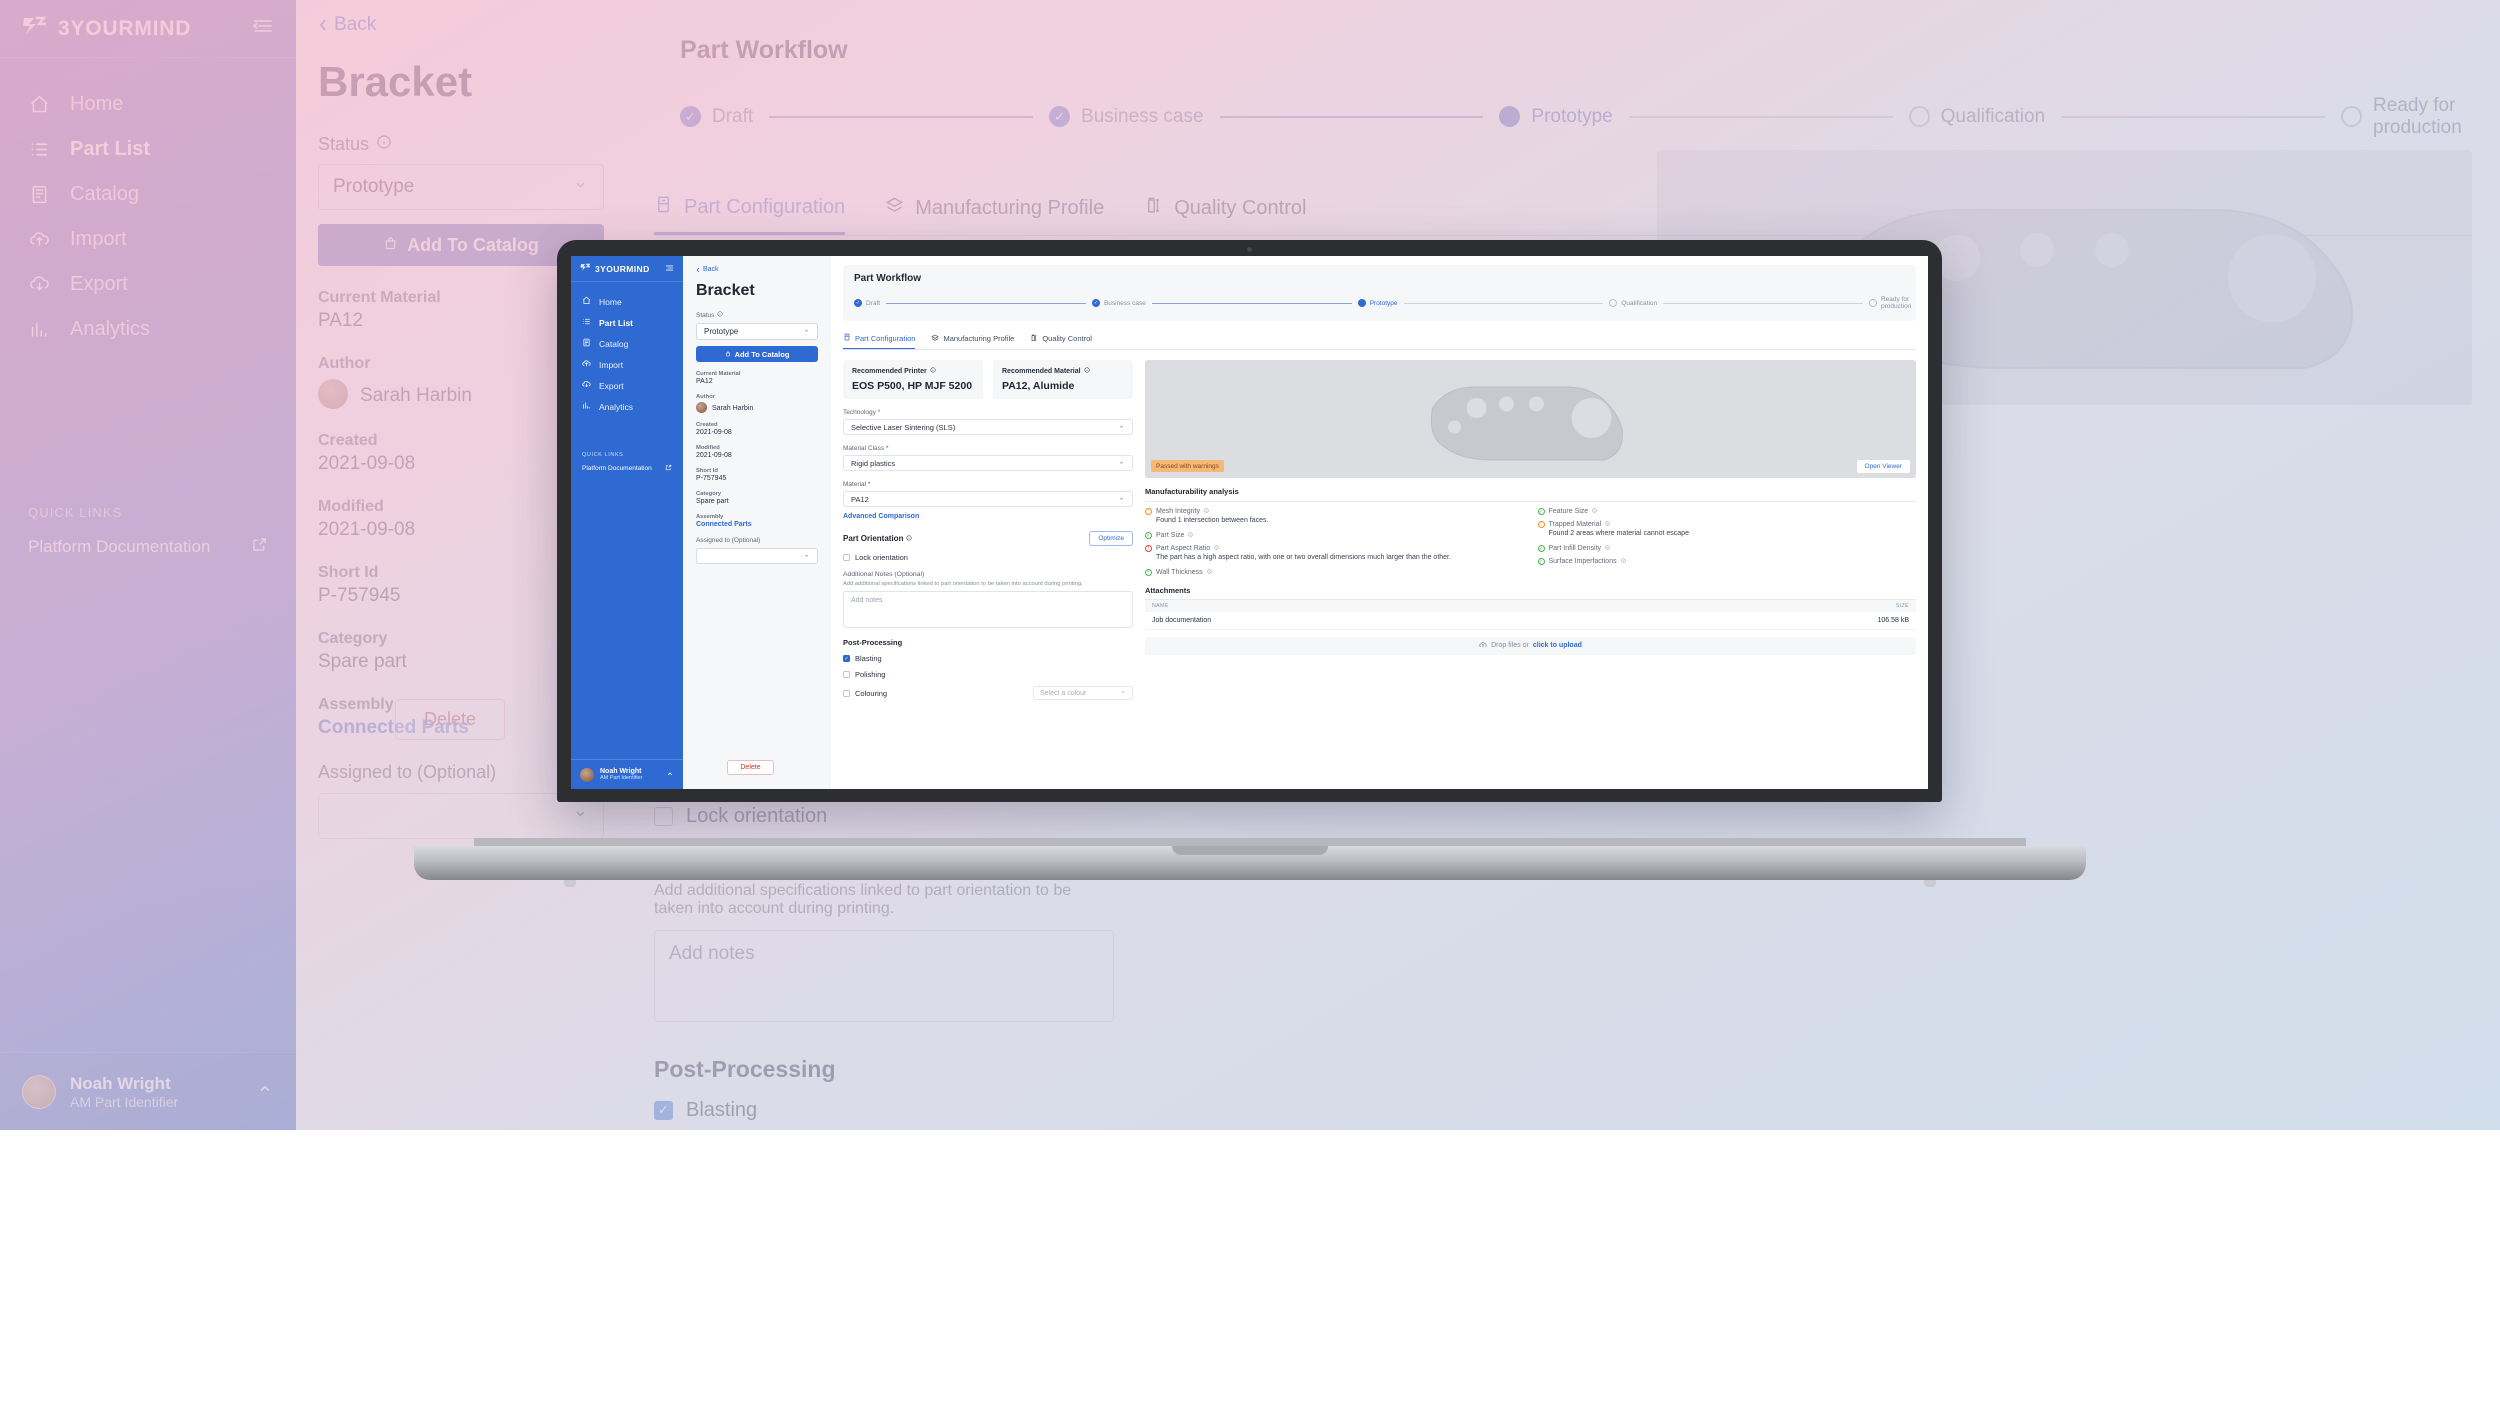 This screenshot has width=2500, height=1415. What do you see at coordinates (1530, 645) in the screenshot?
I see `file-dropzone: Drop files or click to upload` at bounding box center [1530, 645].